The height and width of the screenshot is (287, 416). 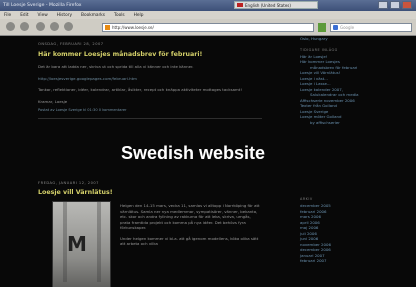 What do you see at coordinates (64, 15) in the screenshot?
I see `menu-history: History` at bounding box center [64, 15].